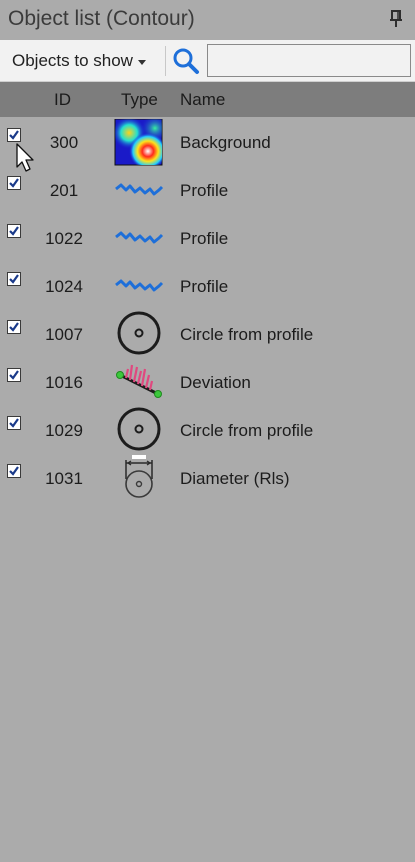  Describe the element at coordinates (139, 479) in the screenshot. I see `diameter-icon` at that location.